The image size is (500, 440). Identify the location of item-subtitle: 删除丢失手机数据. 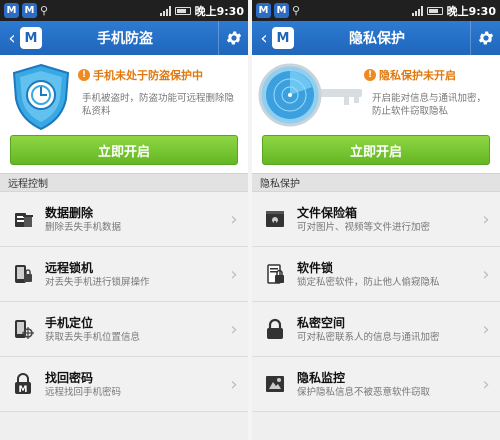
(83, 227).